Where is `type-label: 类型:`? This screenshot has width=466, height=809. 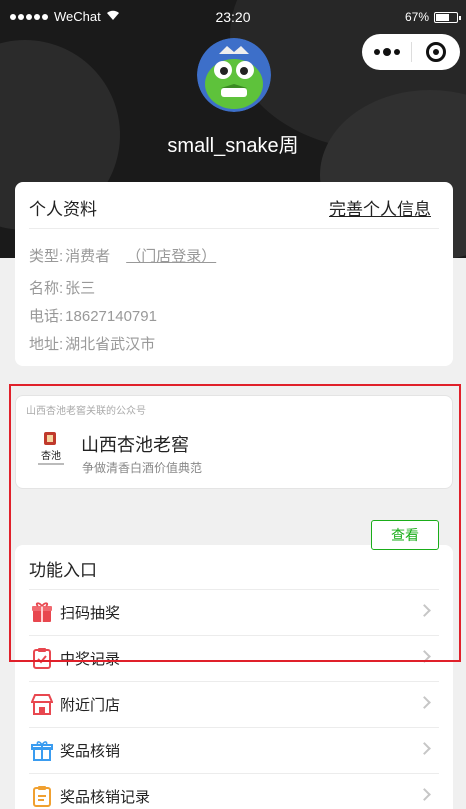 type-label: 类型: is located at coordinates (46, 256).